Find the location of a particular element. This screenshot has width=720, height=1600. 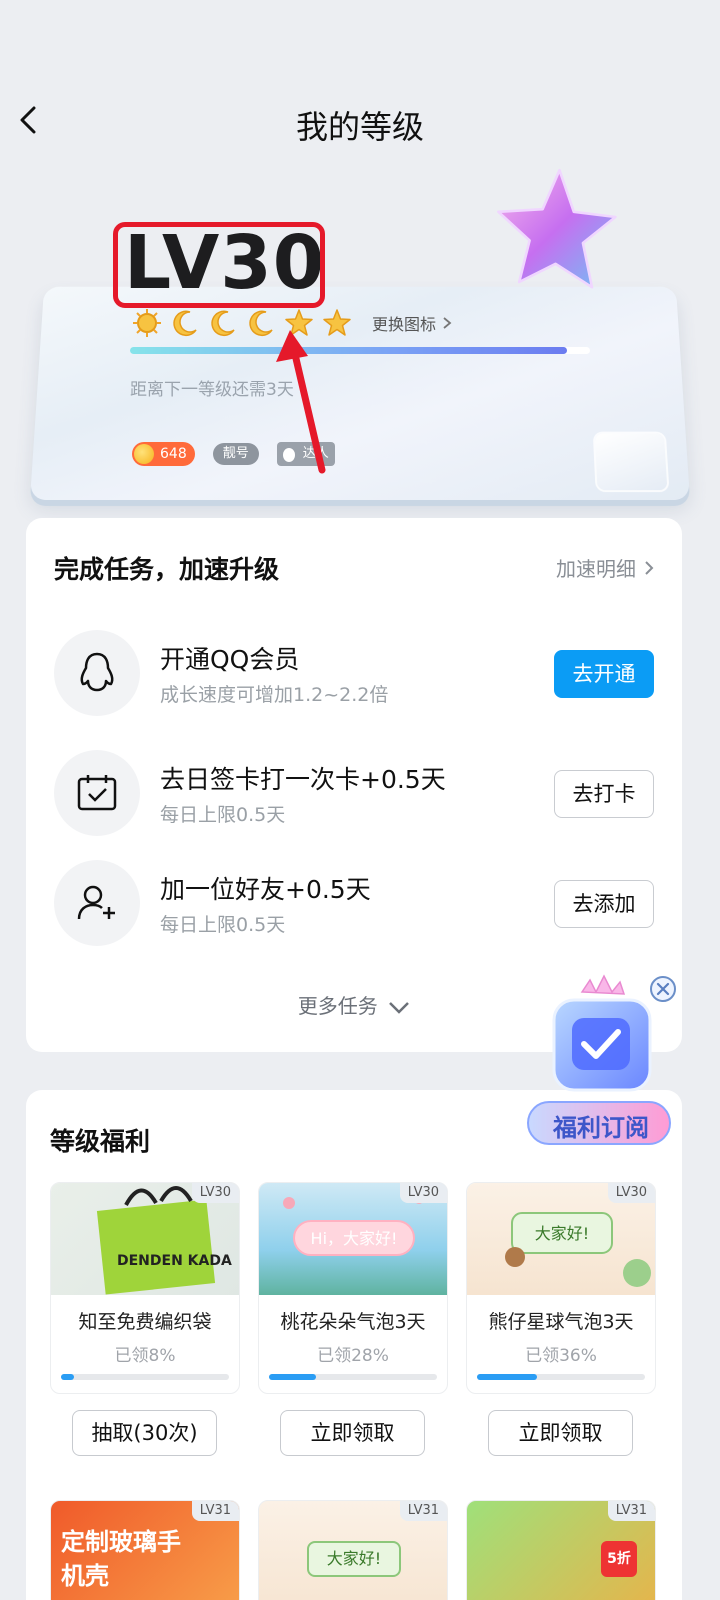

benefit-item: 大家好! LV30 熊仔星球气泡3天 已领36% is located at coordinates (561, 1288).